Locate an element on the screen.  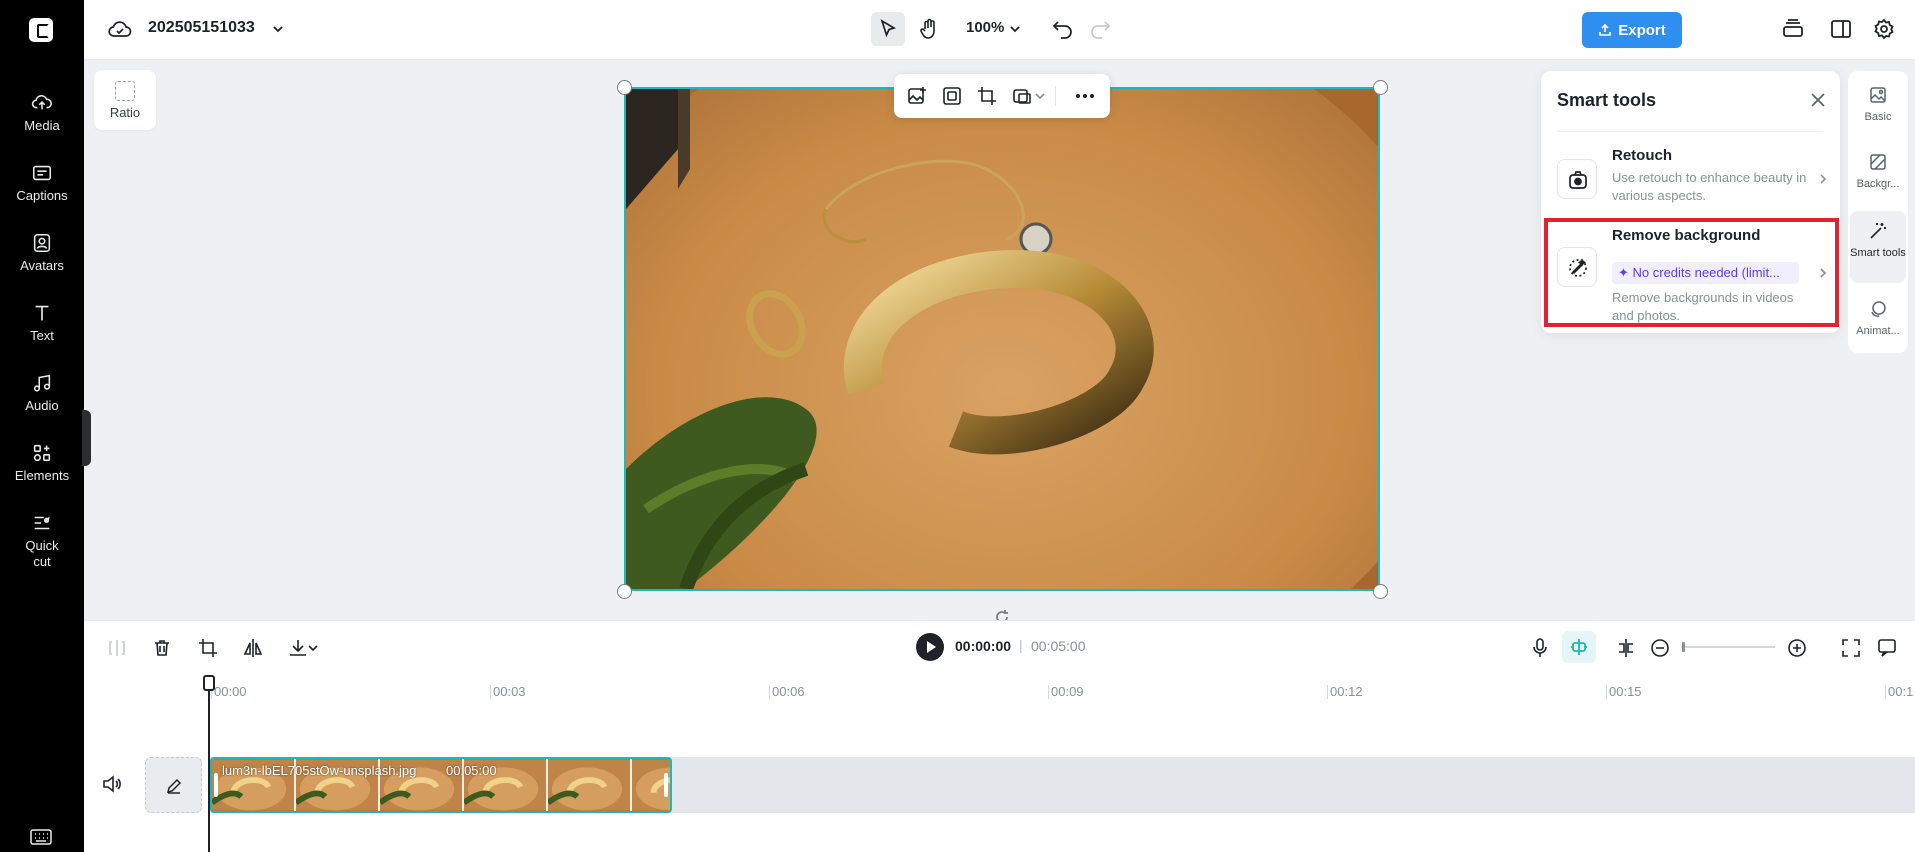
hand-icon is located at coordinates (927, 28).